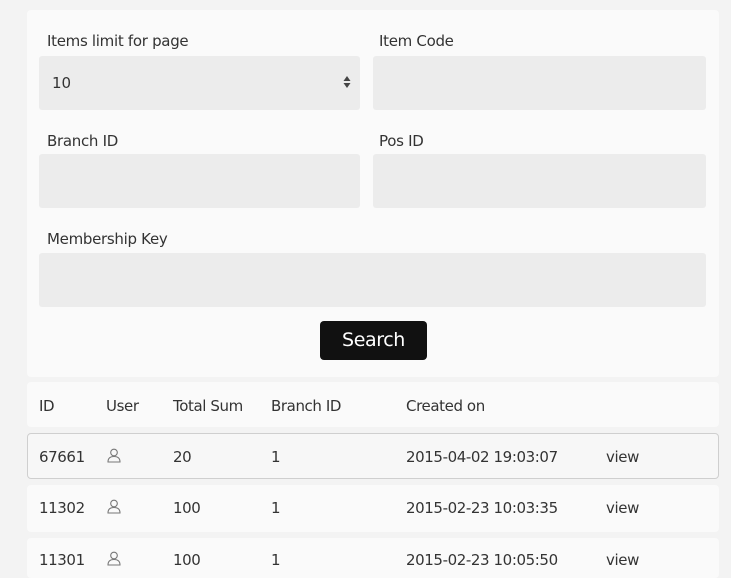  I want to click on items-limit-label: Items limit for page, so click(118, 41).